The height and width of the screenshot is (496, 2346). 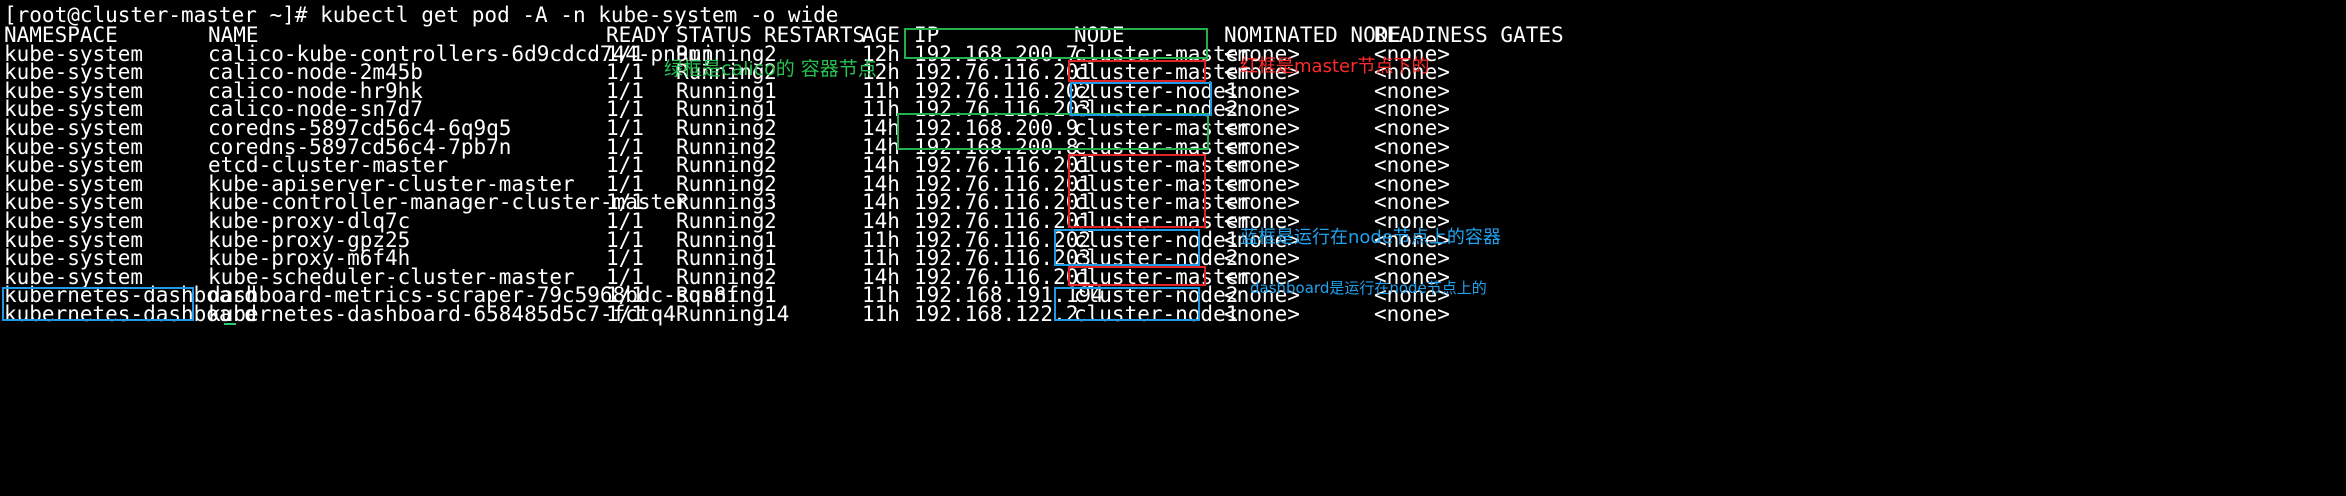 I want to click on red-box-calico-master, so click(x=1137, y=71).